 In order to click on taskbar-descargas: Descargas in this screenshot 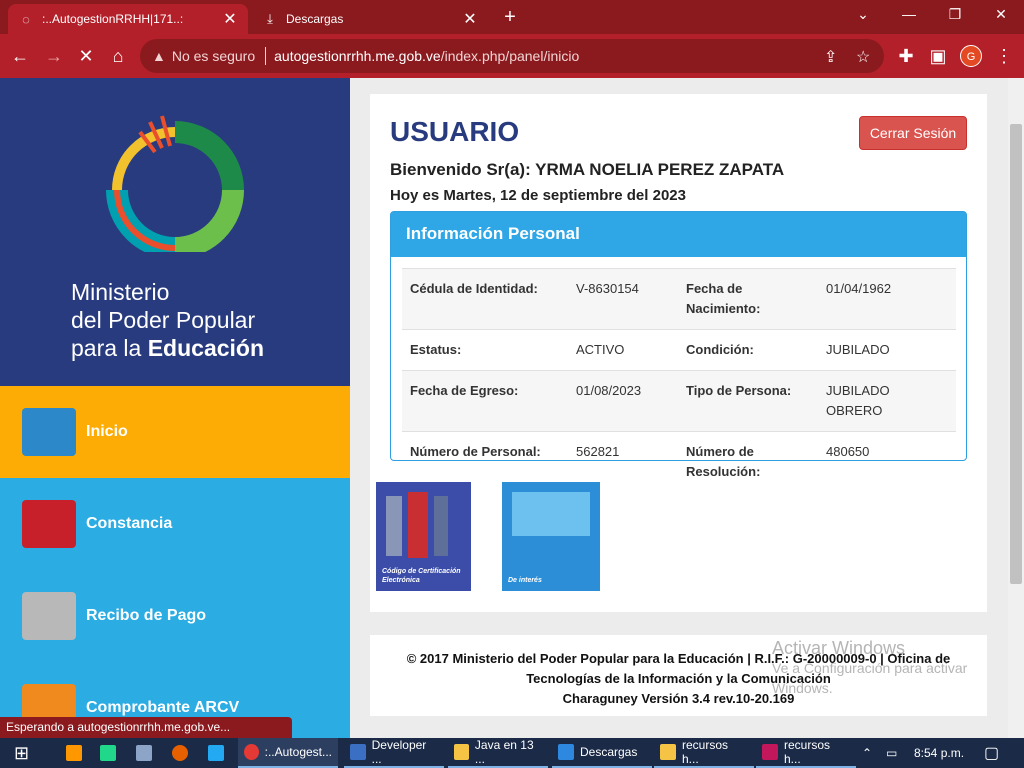, I will do `click(602, 753)`.